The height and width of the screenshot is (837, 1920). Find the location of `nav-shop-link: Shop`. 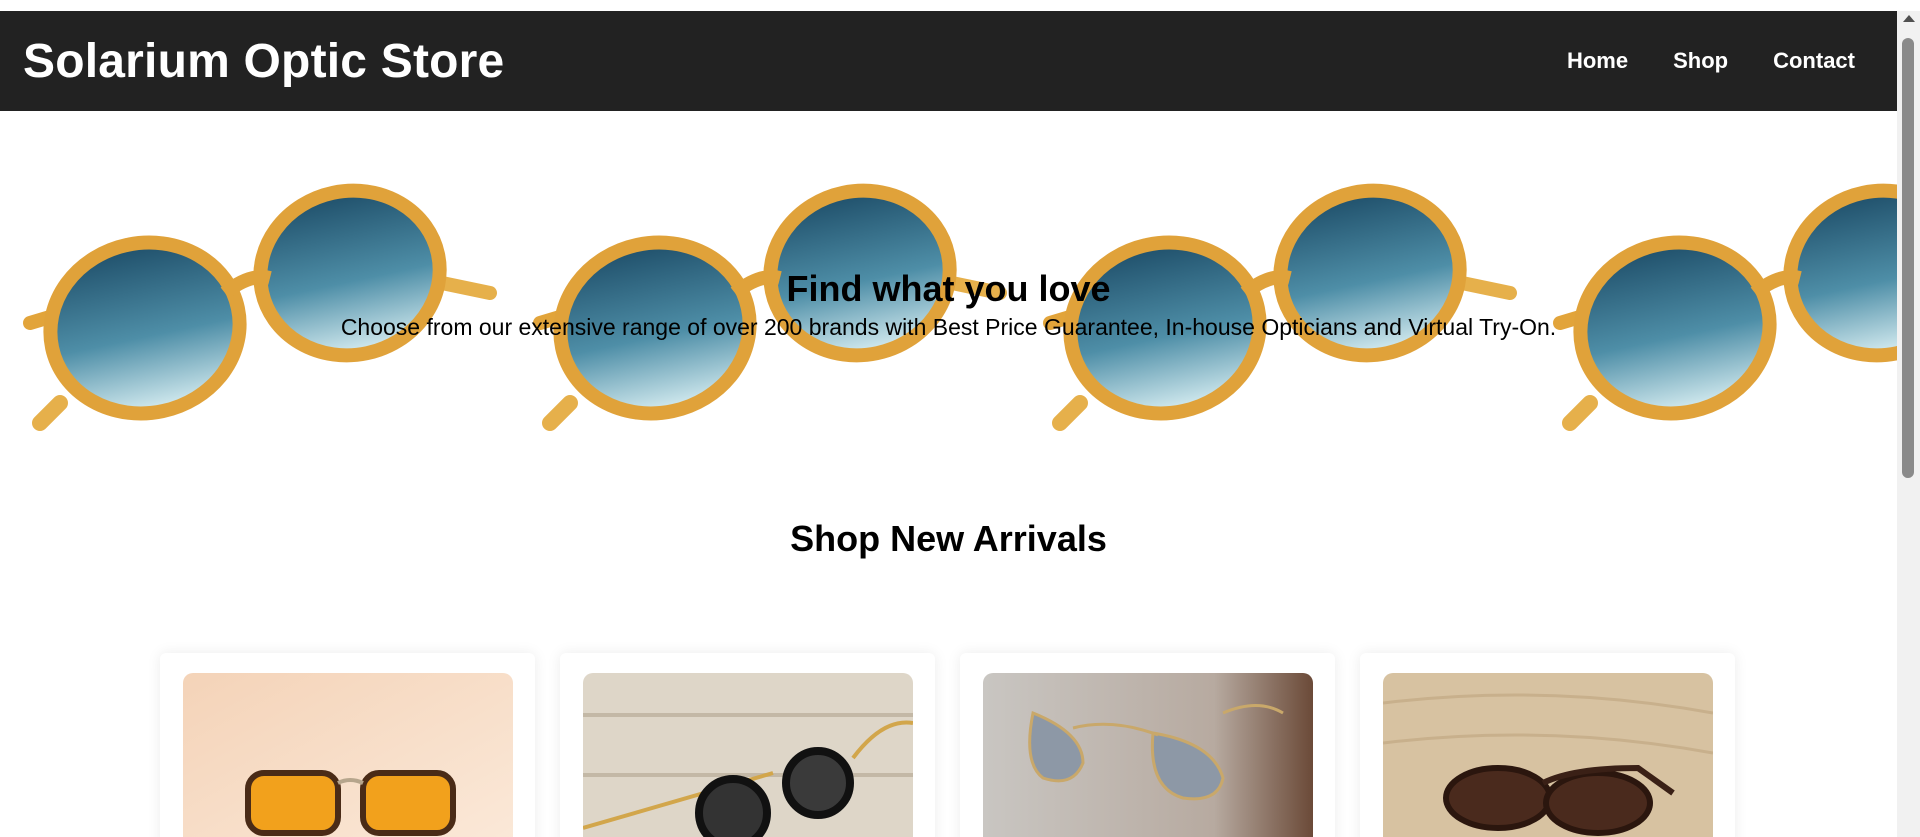

nav-shop-link: Shop is located at coordinates (1700, 61).